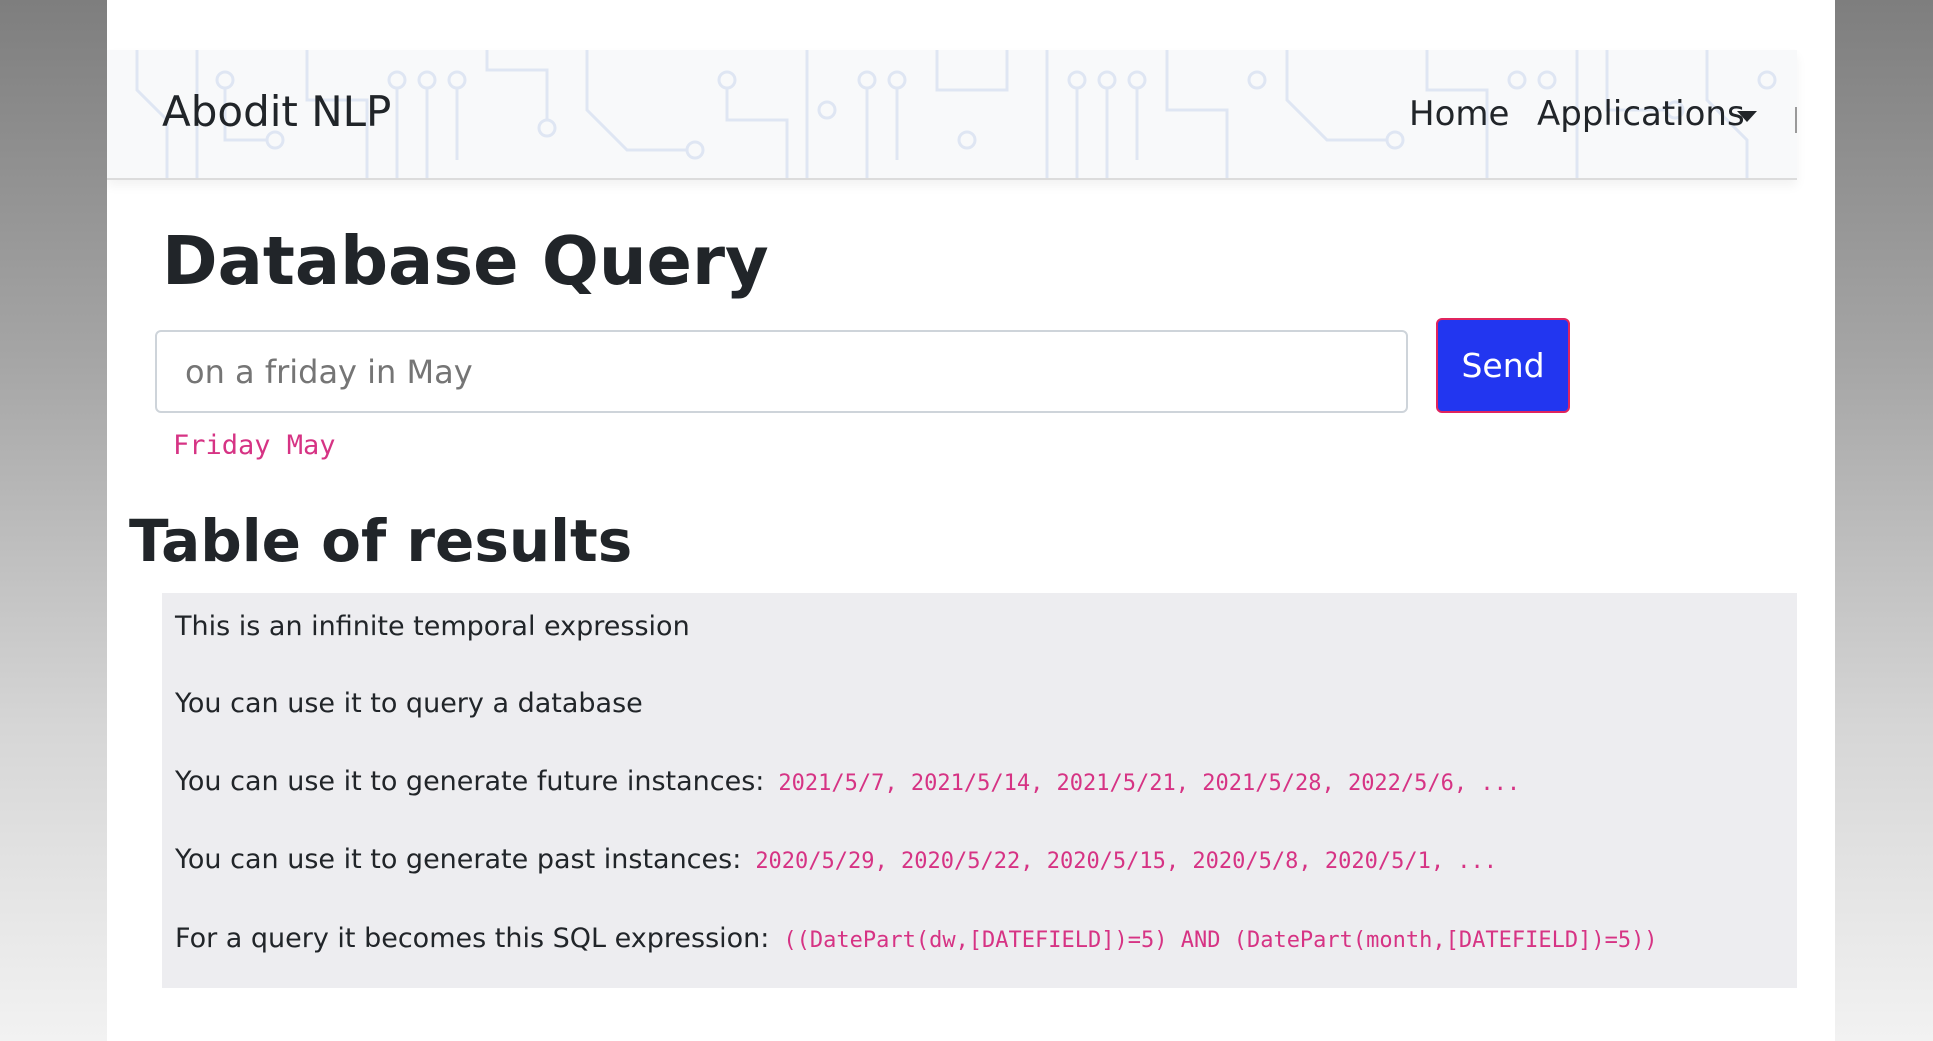 The height and width of the screenshot is (1041, 1933). I want to click on parse-result-code: Friday May, so click(254, 445).